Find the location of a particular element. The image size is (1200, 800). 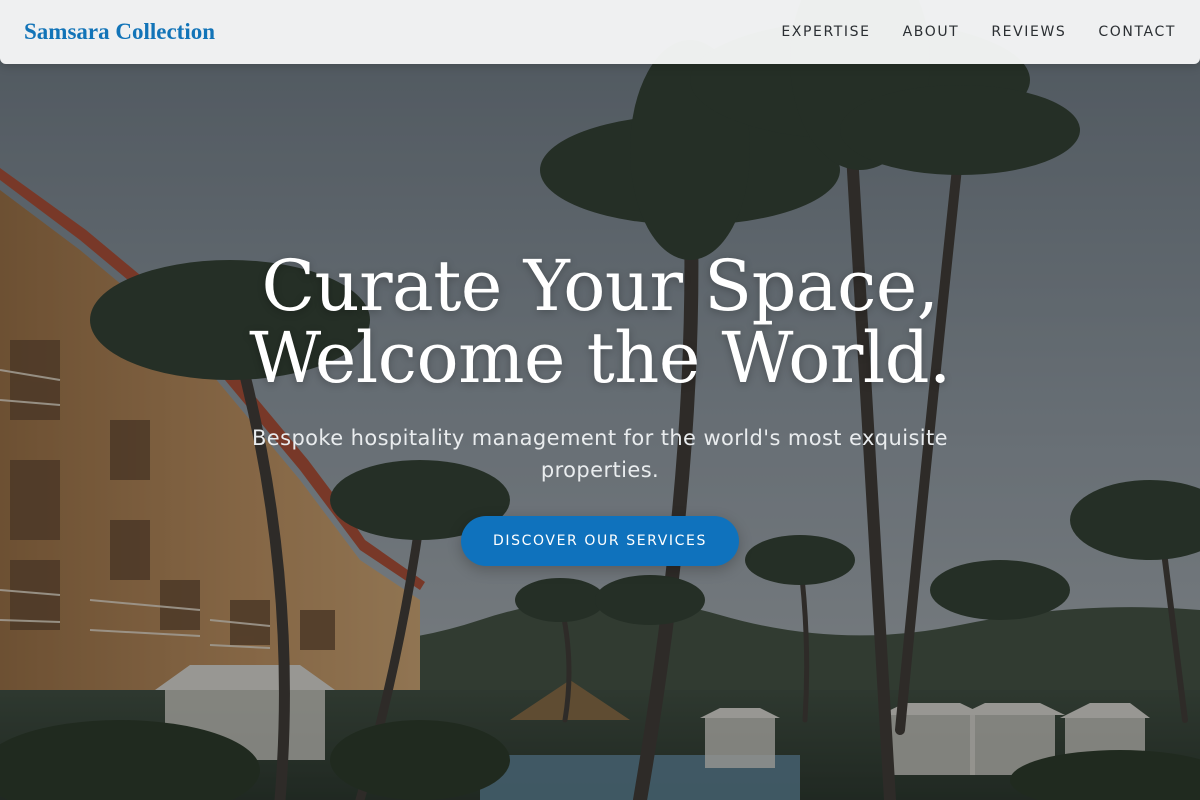

hero-title-line-2: Welcome the World. is located at coordinates (600, 358).